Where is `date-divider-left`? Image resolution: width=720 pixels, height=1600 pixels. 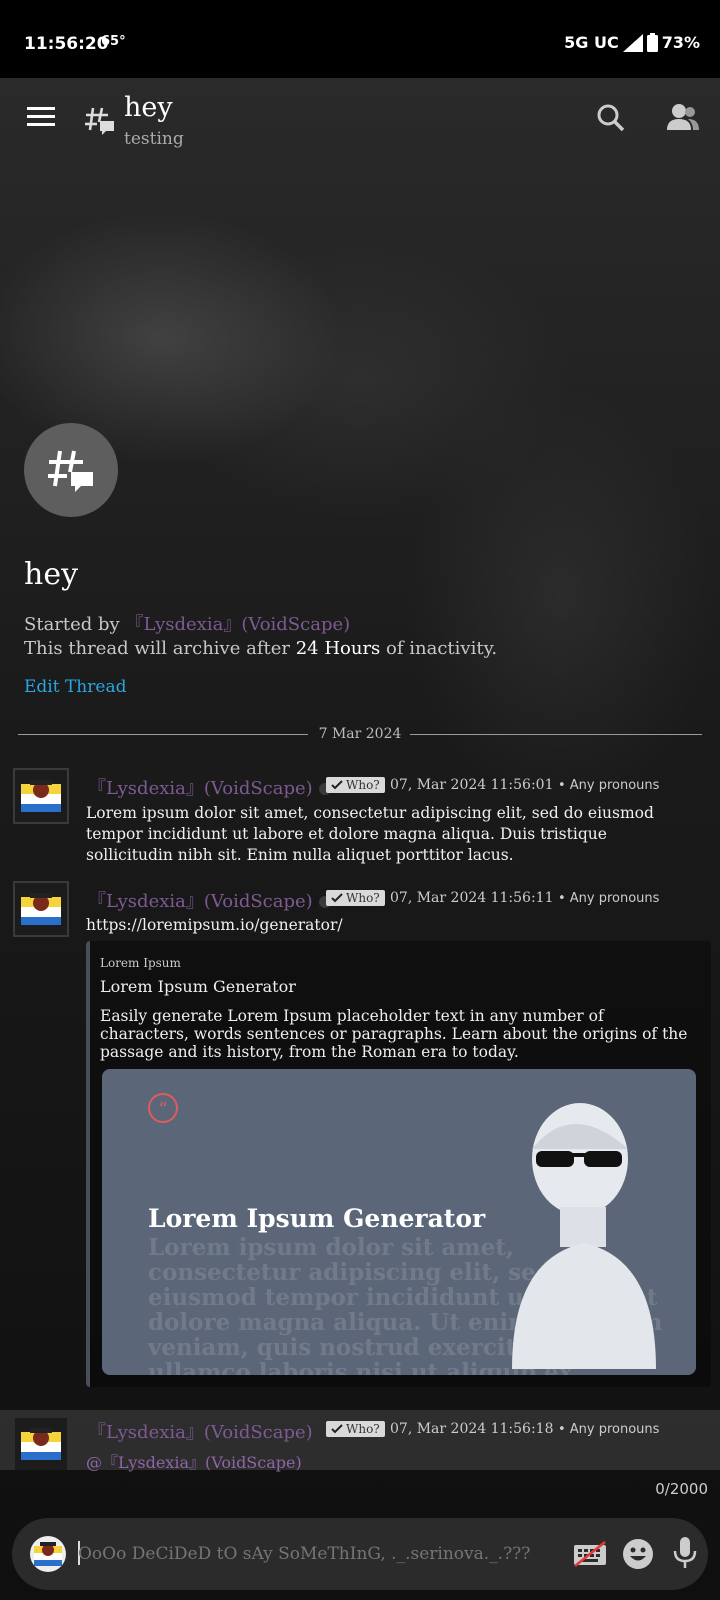
date-divider-left is located at coordinates (163, 734).